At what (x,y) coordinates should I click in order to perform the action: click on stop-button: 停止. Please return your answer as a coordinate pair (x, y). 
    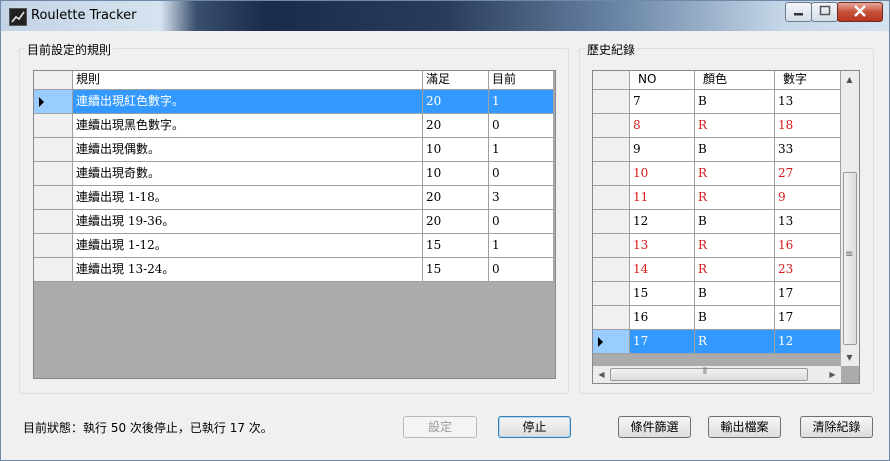
    Looking at the image, I should click on (534, 427).